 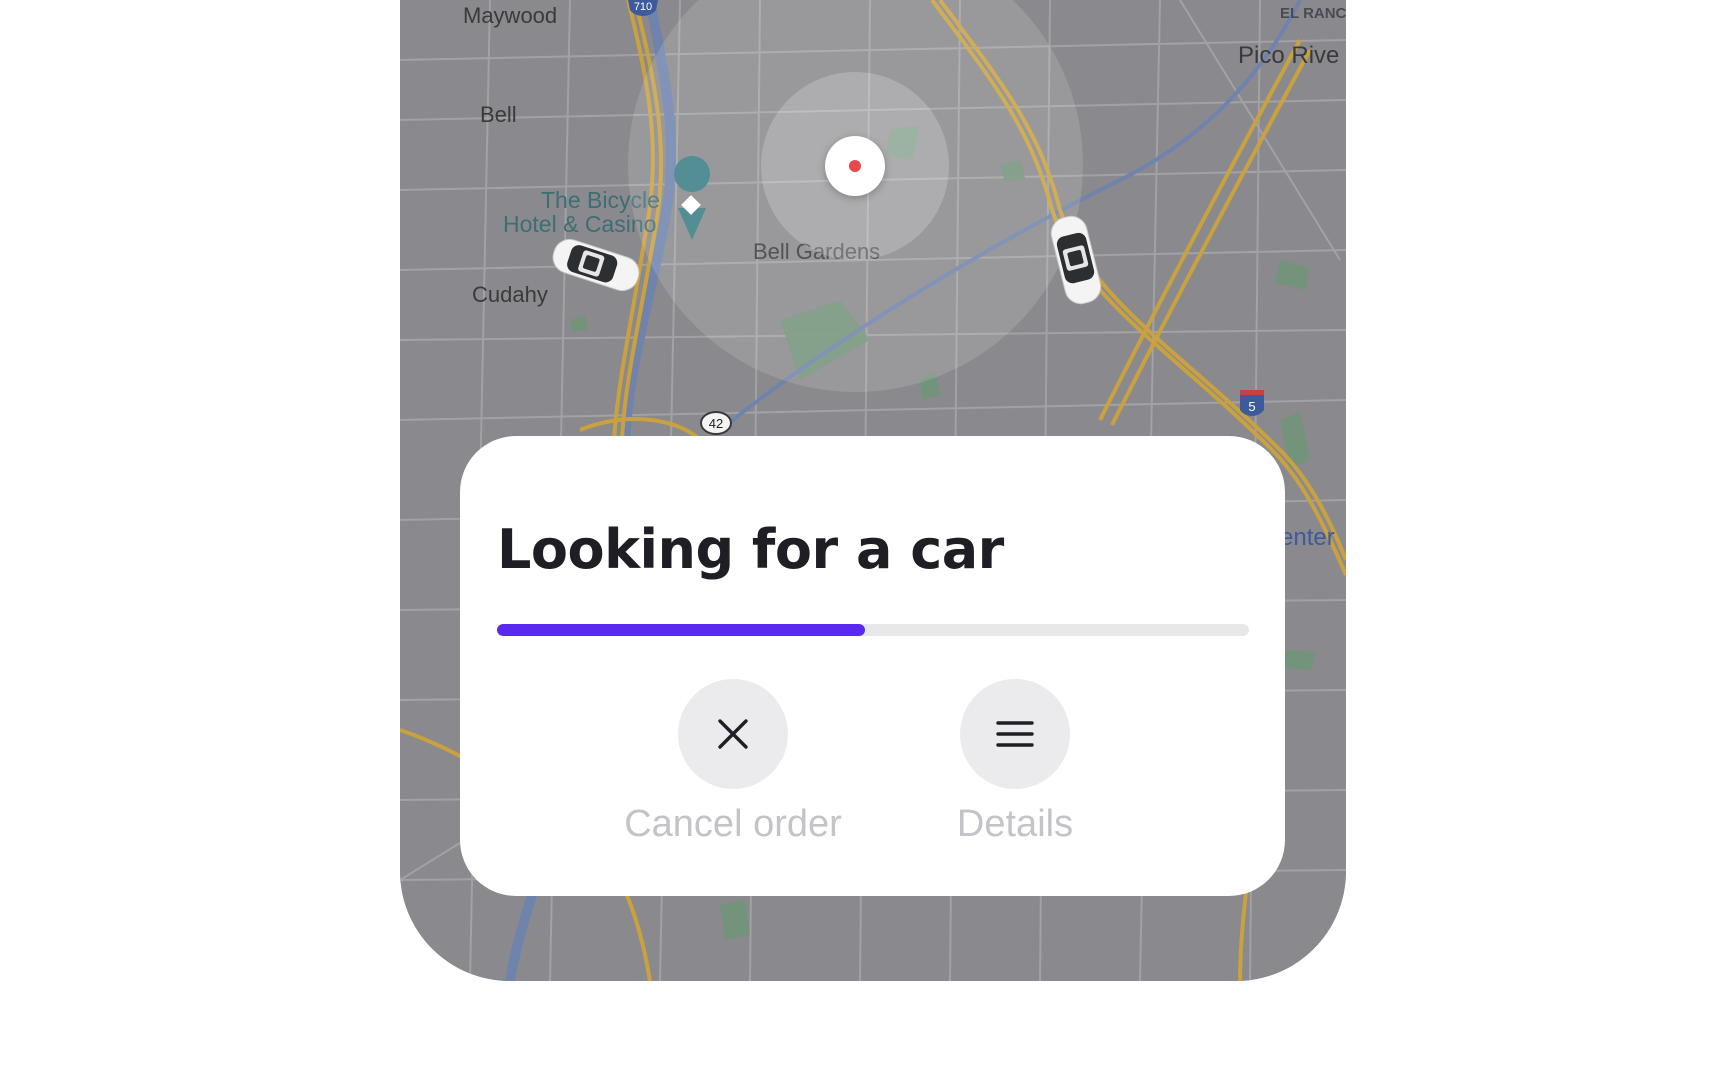 I want to click on map-label-pico-rivera: Pico Rive, so click(x=1288, y=55).